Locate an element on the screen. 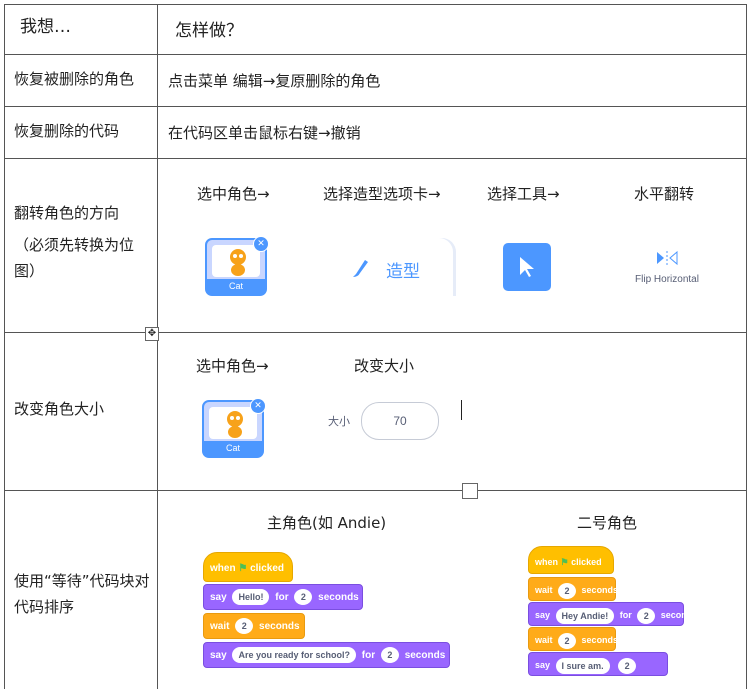 This screenshot has height=689, width=750. say-text-input: I sure am. is located at coordinates (582, 665).